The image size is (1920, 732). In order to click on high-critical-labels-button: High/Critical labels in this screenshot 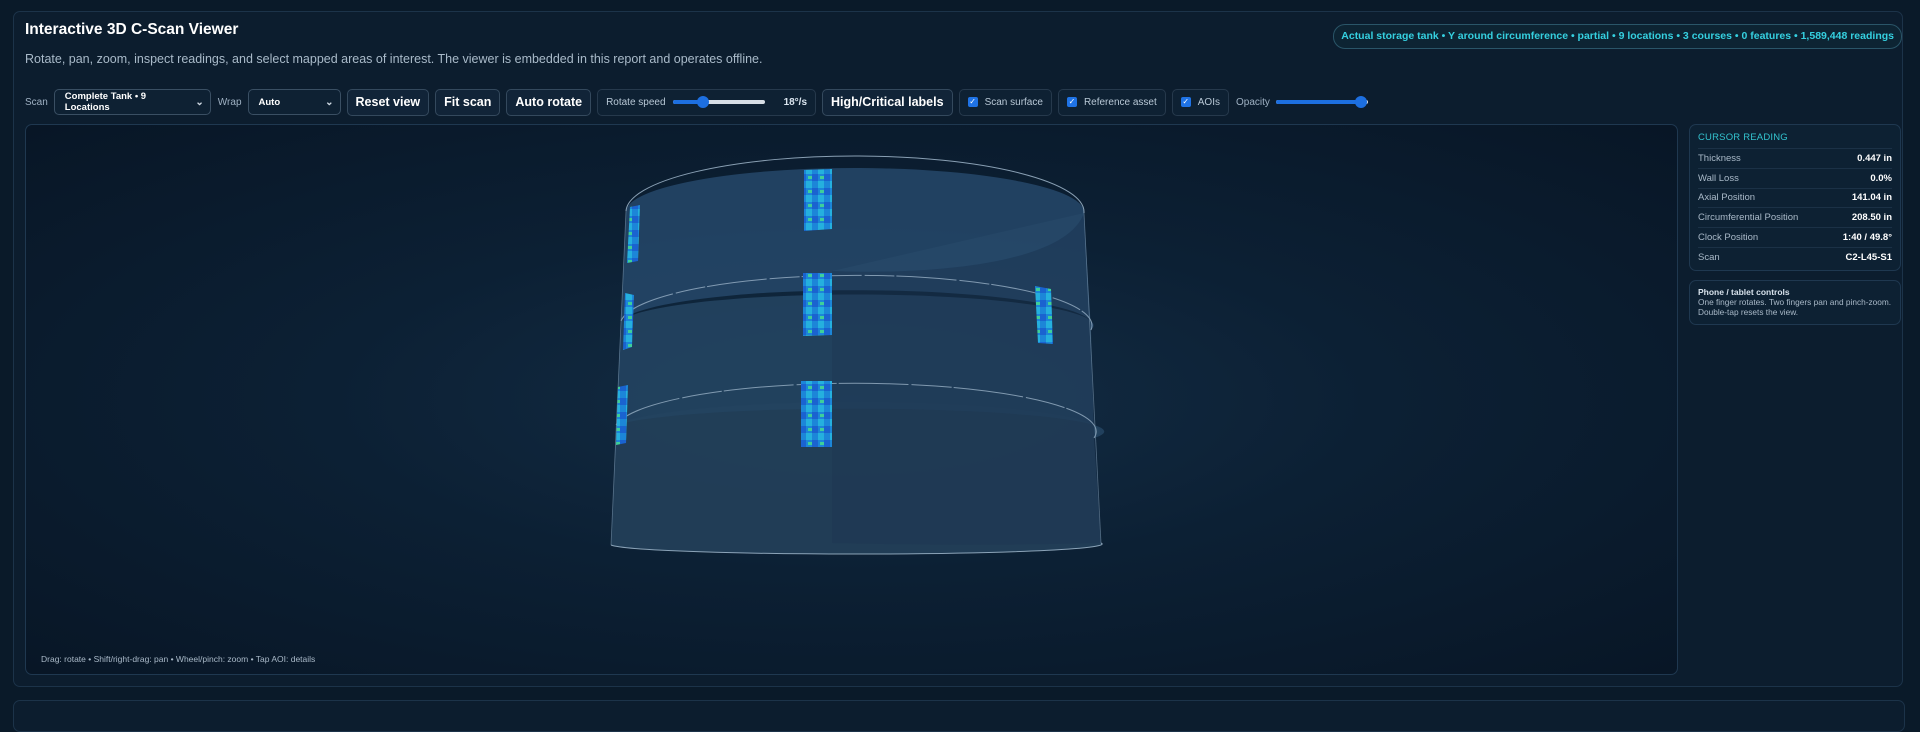, I will do `click(887, 102)`.